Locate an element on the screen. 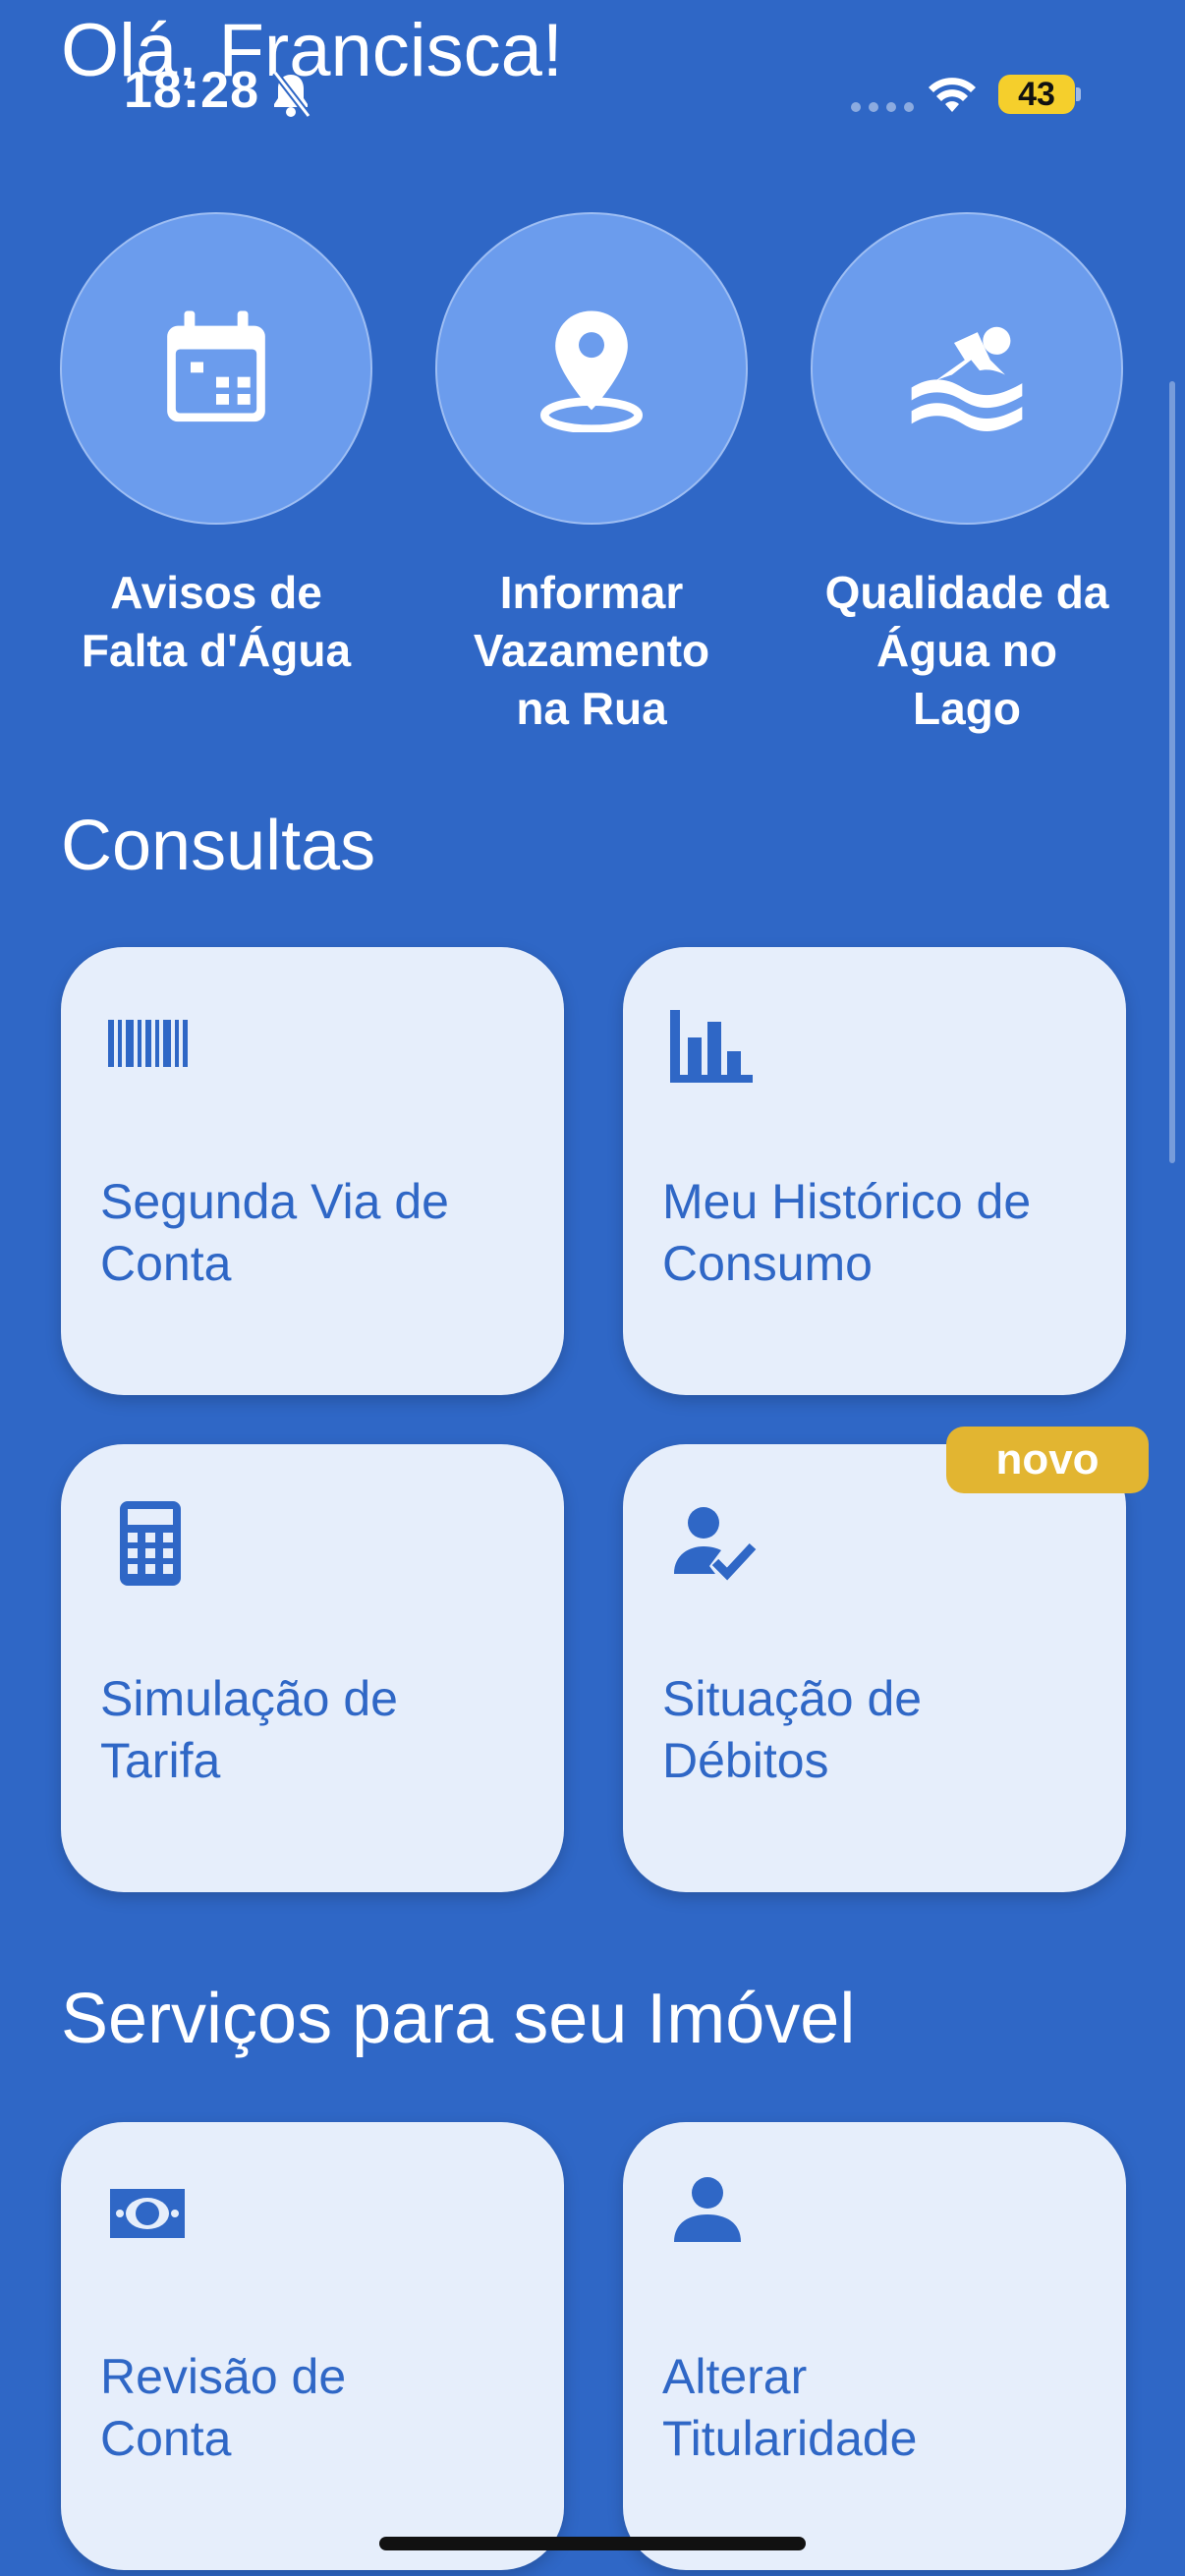 The image size is (1185, 2576). label-line: Titularidade is located at coordinates (790, 2438).